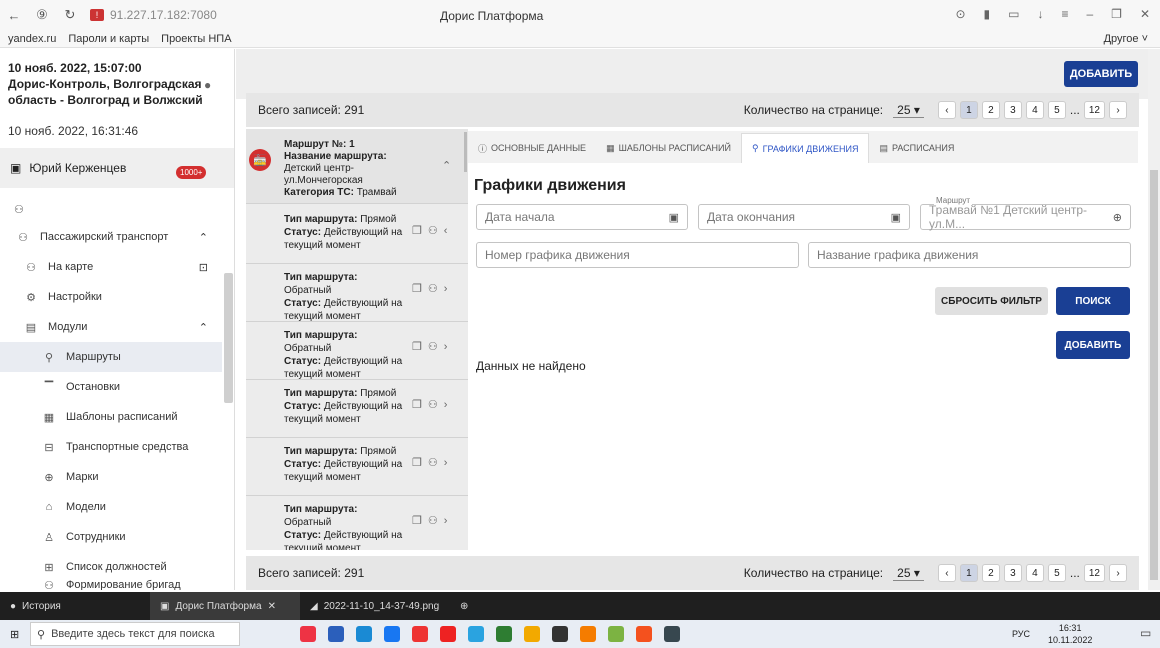 This screenshot has width=1160, height=648. I want to click on nav-routes: ⚲ Маршруты, so click(111, 357).